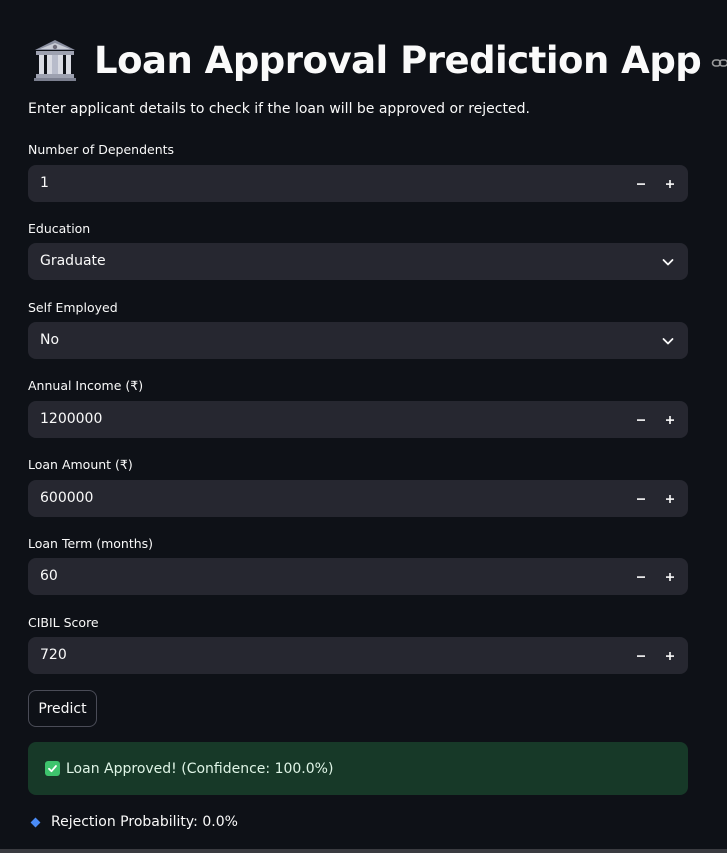  What do you see at coordinates (66, 498) in the screenshot?
I see `loan-amount-value: 600000` at bounding box center [66, 498].